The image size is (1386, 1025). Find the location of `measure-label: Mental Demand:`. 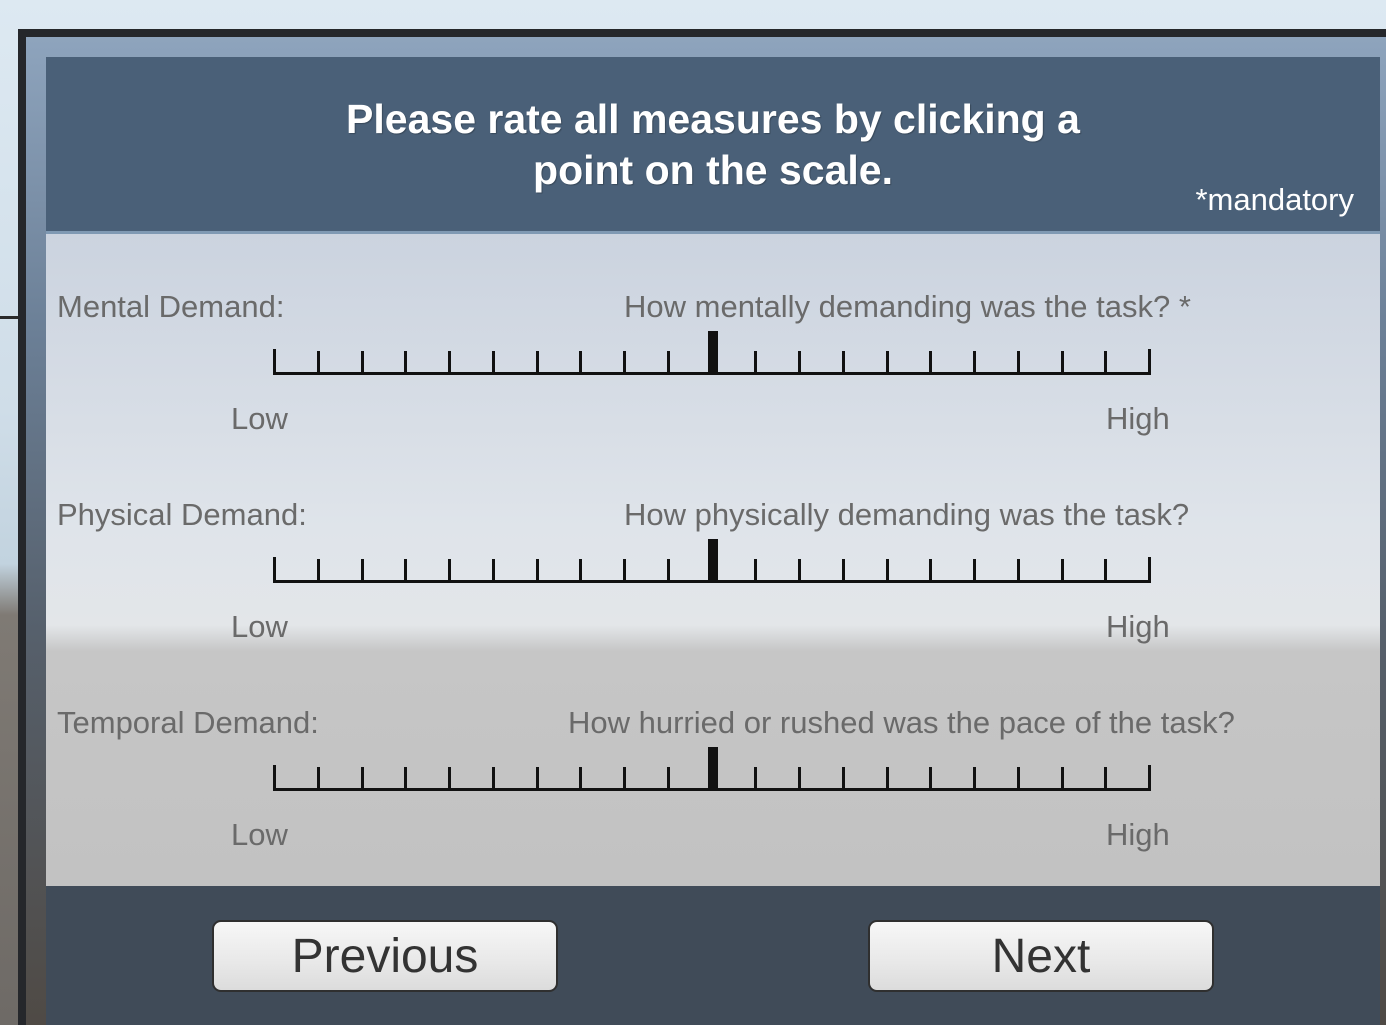

measure-label: Mental Demand: is located at coordinates (171, 306).